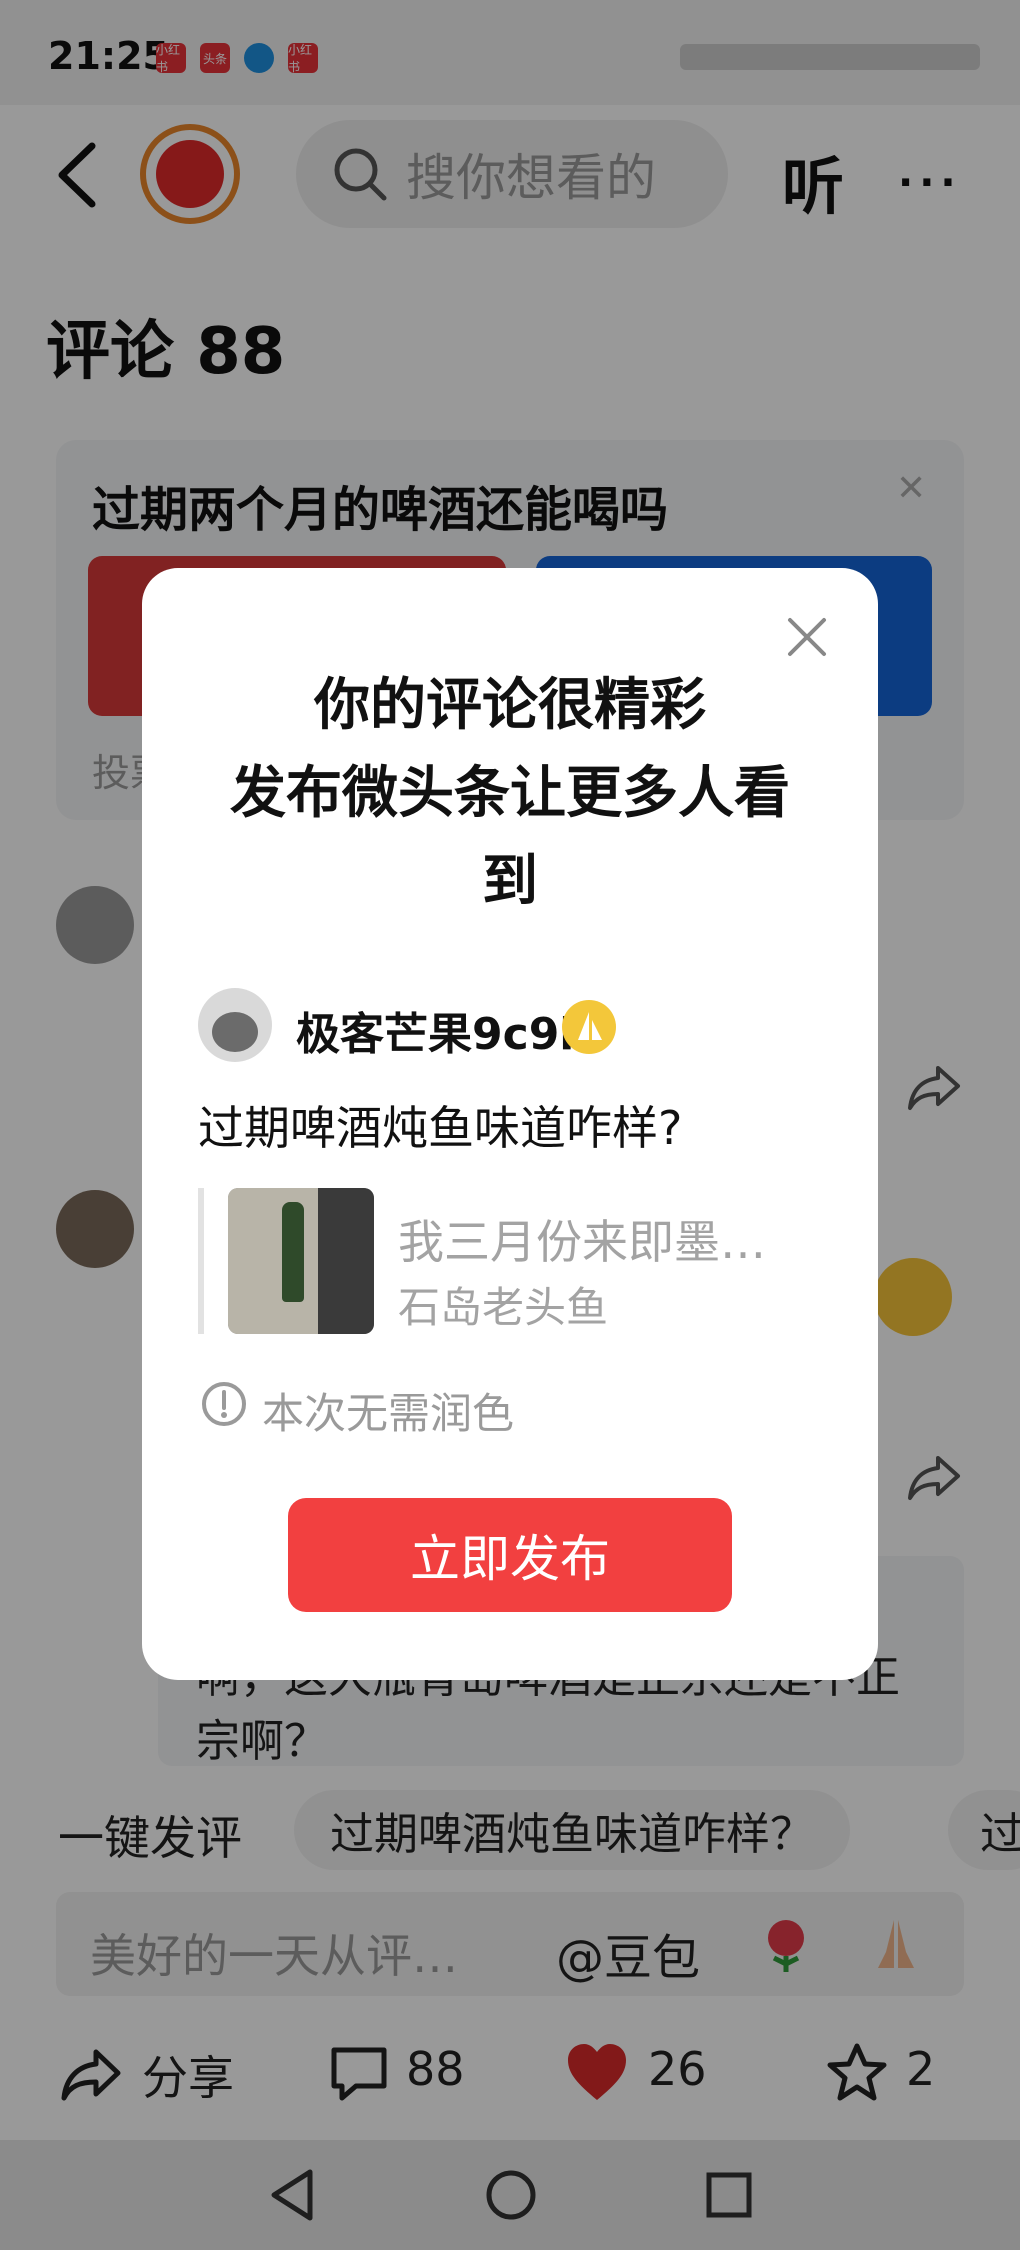 The width and height of the screenshot is (1020, 2250). What do you see at coordinates (503, 1307) in the screenshot?
I see `referenced-post-author: 石岛老头鱼` at bounding box center [503, 1307].